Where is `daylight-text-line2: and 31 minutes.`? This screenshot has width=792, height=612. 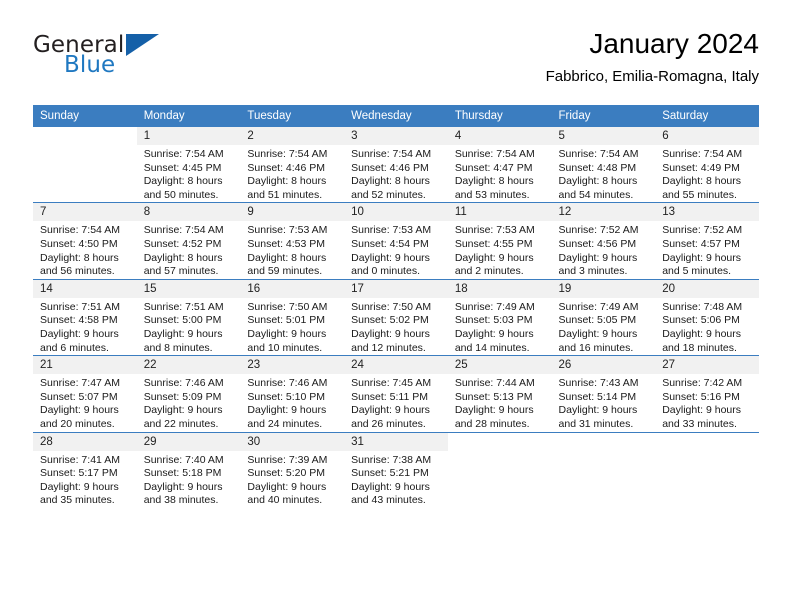
daylight-text-line2: and 31 minutes. is located at coordinates (596, 423).